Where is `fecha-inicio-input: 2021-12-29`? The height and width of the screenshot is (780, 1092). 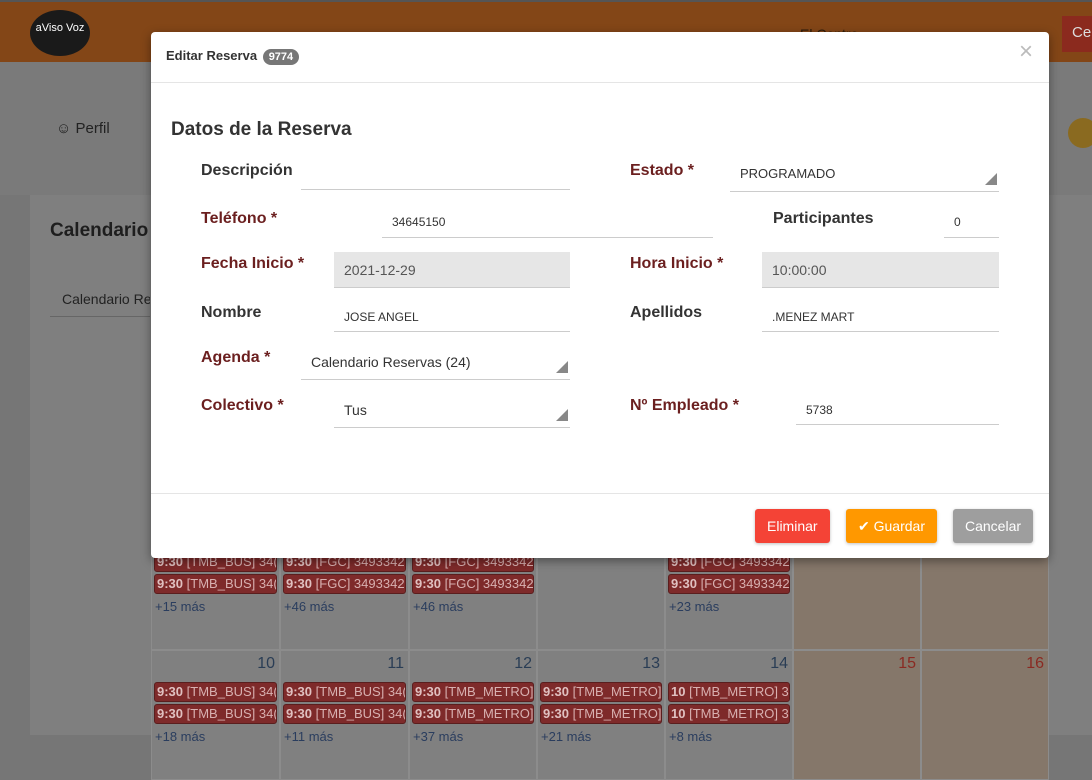
fecha-inicio-input: 2021-12-29 is located at coordinates (452, 270).